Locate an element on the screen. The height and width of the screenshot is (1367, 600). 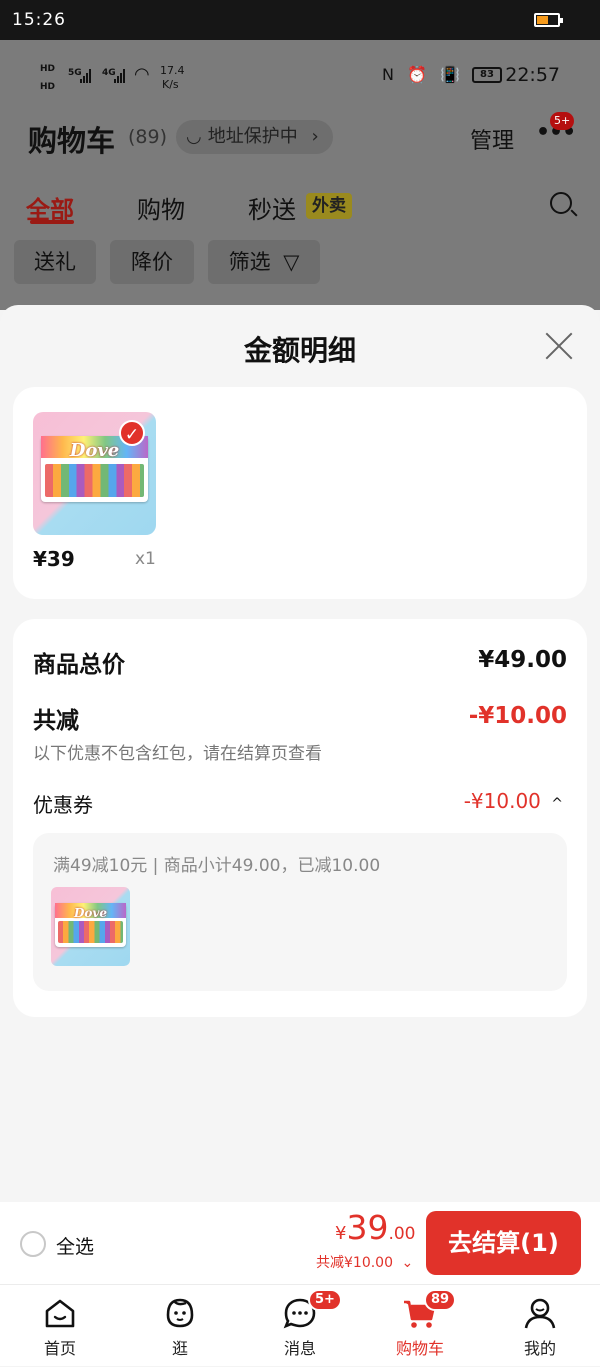
tab-profile: 我的 is located at coordinates (540, 1326).